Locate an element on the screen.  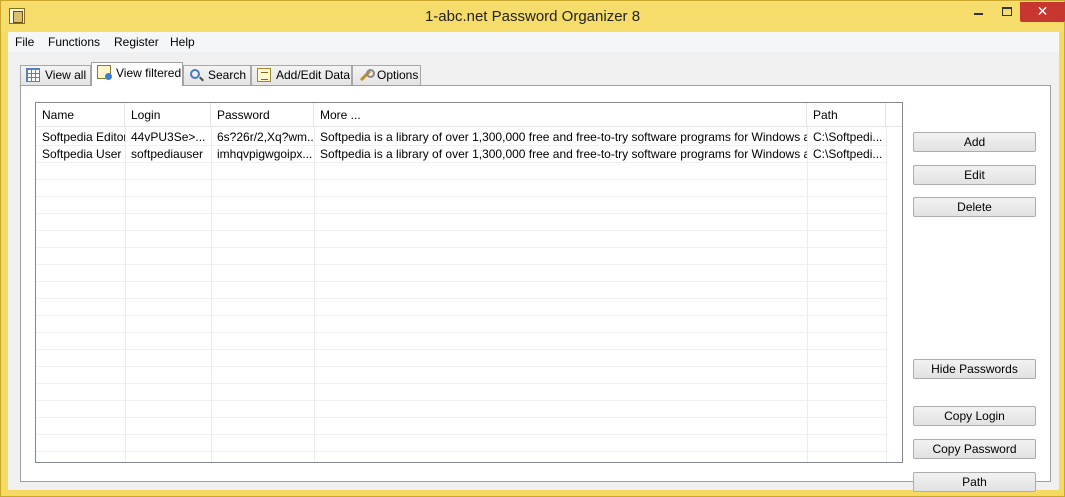
column-header-filler is located at coordinates (894, 115).